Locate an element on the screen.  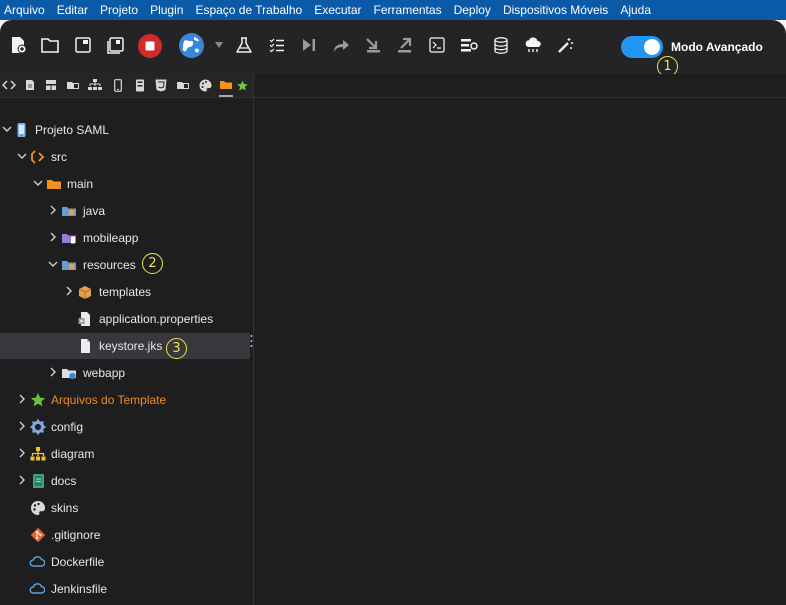
dropdown-arrow-icon is located at coordinates (219, 45).